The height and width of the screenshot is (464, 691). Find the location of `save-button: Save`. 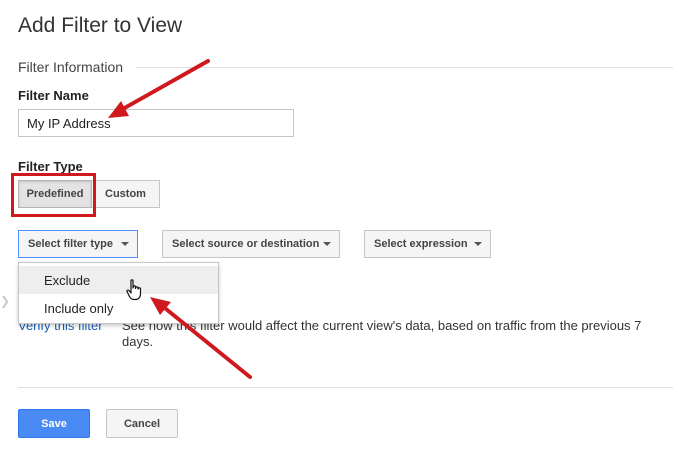

save-button: Save is located at coordinates (54, 423).